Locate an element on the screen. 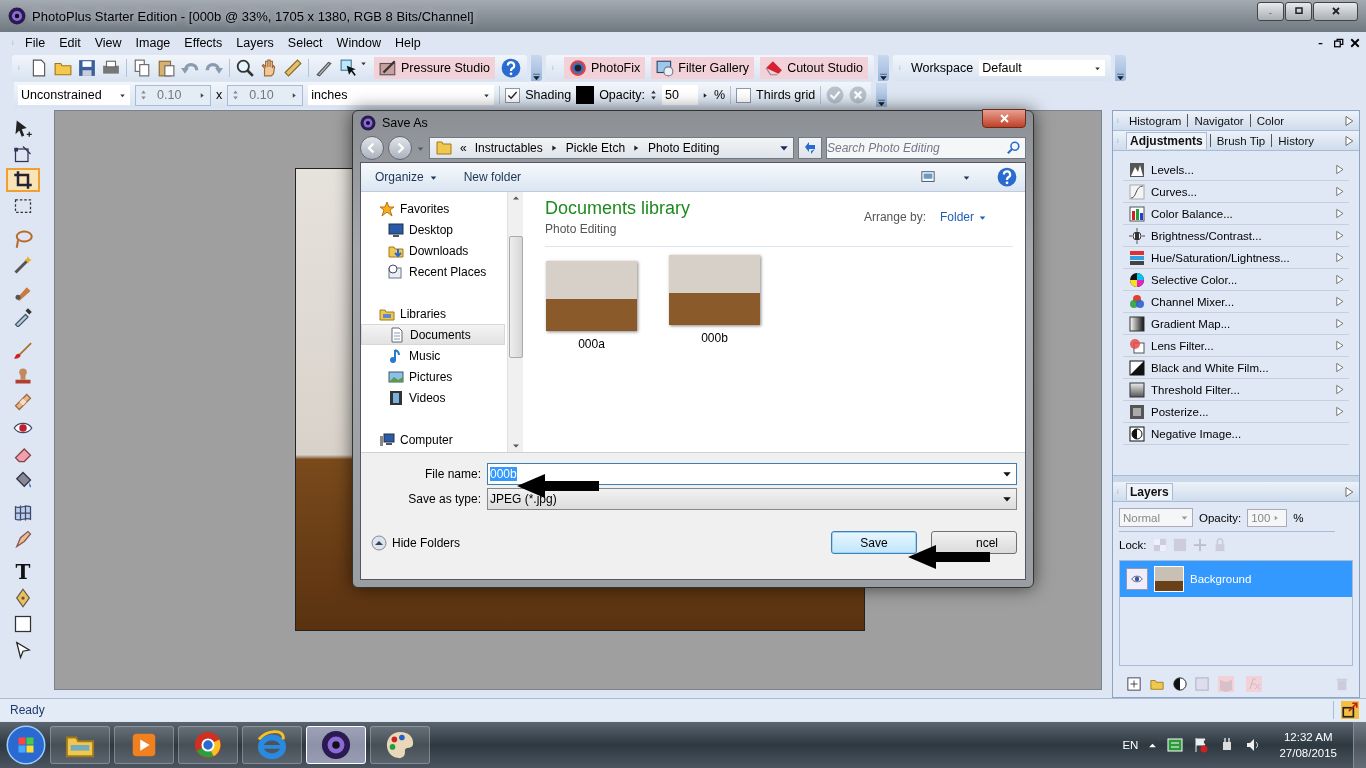 The image size is (1366, 768). navigation-item: Documents is located at coordinates (433, 334).